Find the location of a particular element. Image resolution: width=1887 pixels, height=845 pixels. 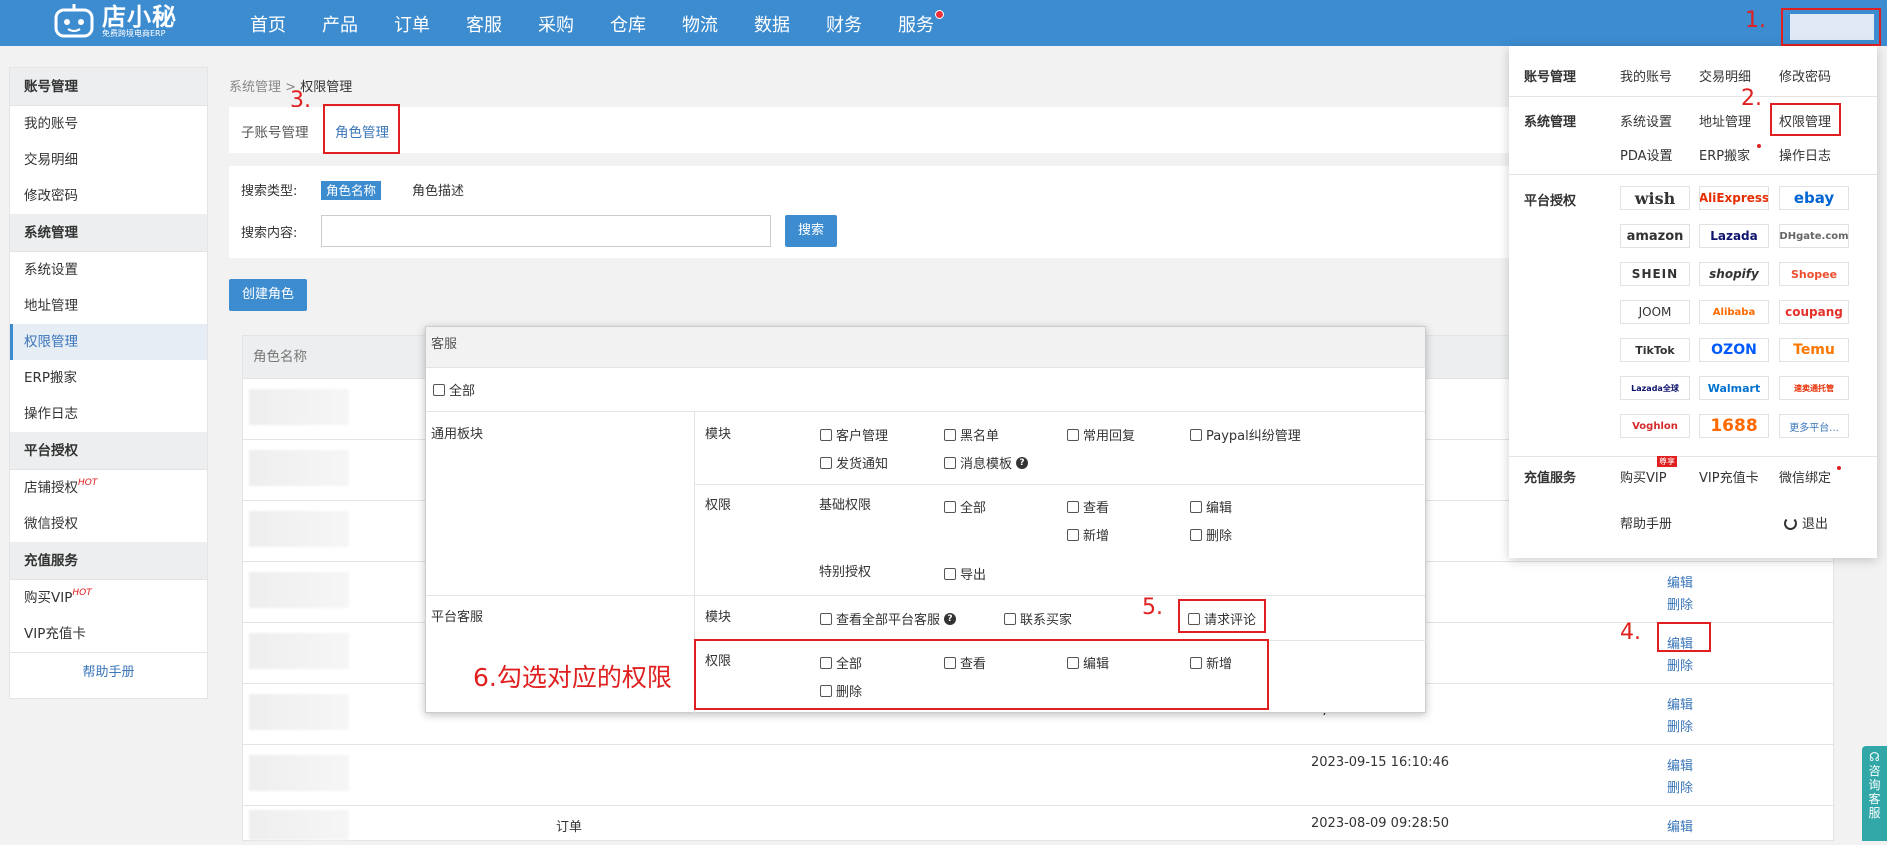

platform-walmart: Walmart is located at coordinates (1734, 388).